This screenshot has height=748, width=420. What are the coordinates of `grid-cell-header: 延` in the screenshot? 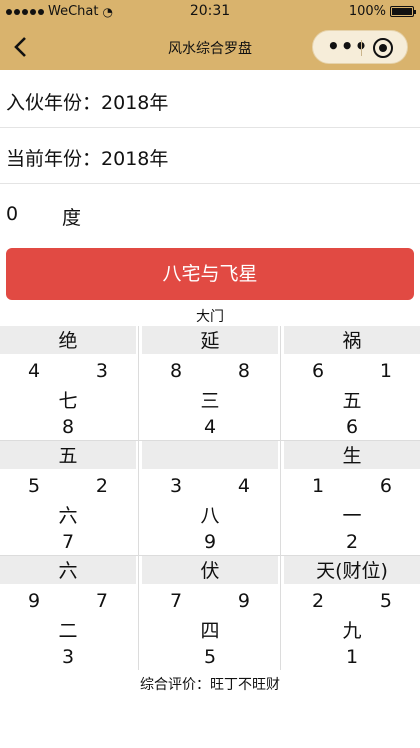 It's located at (210, 340).